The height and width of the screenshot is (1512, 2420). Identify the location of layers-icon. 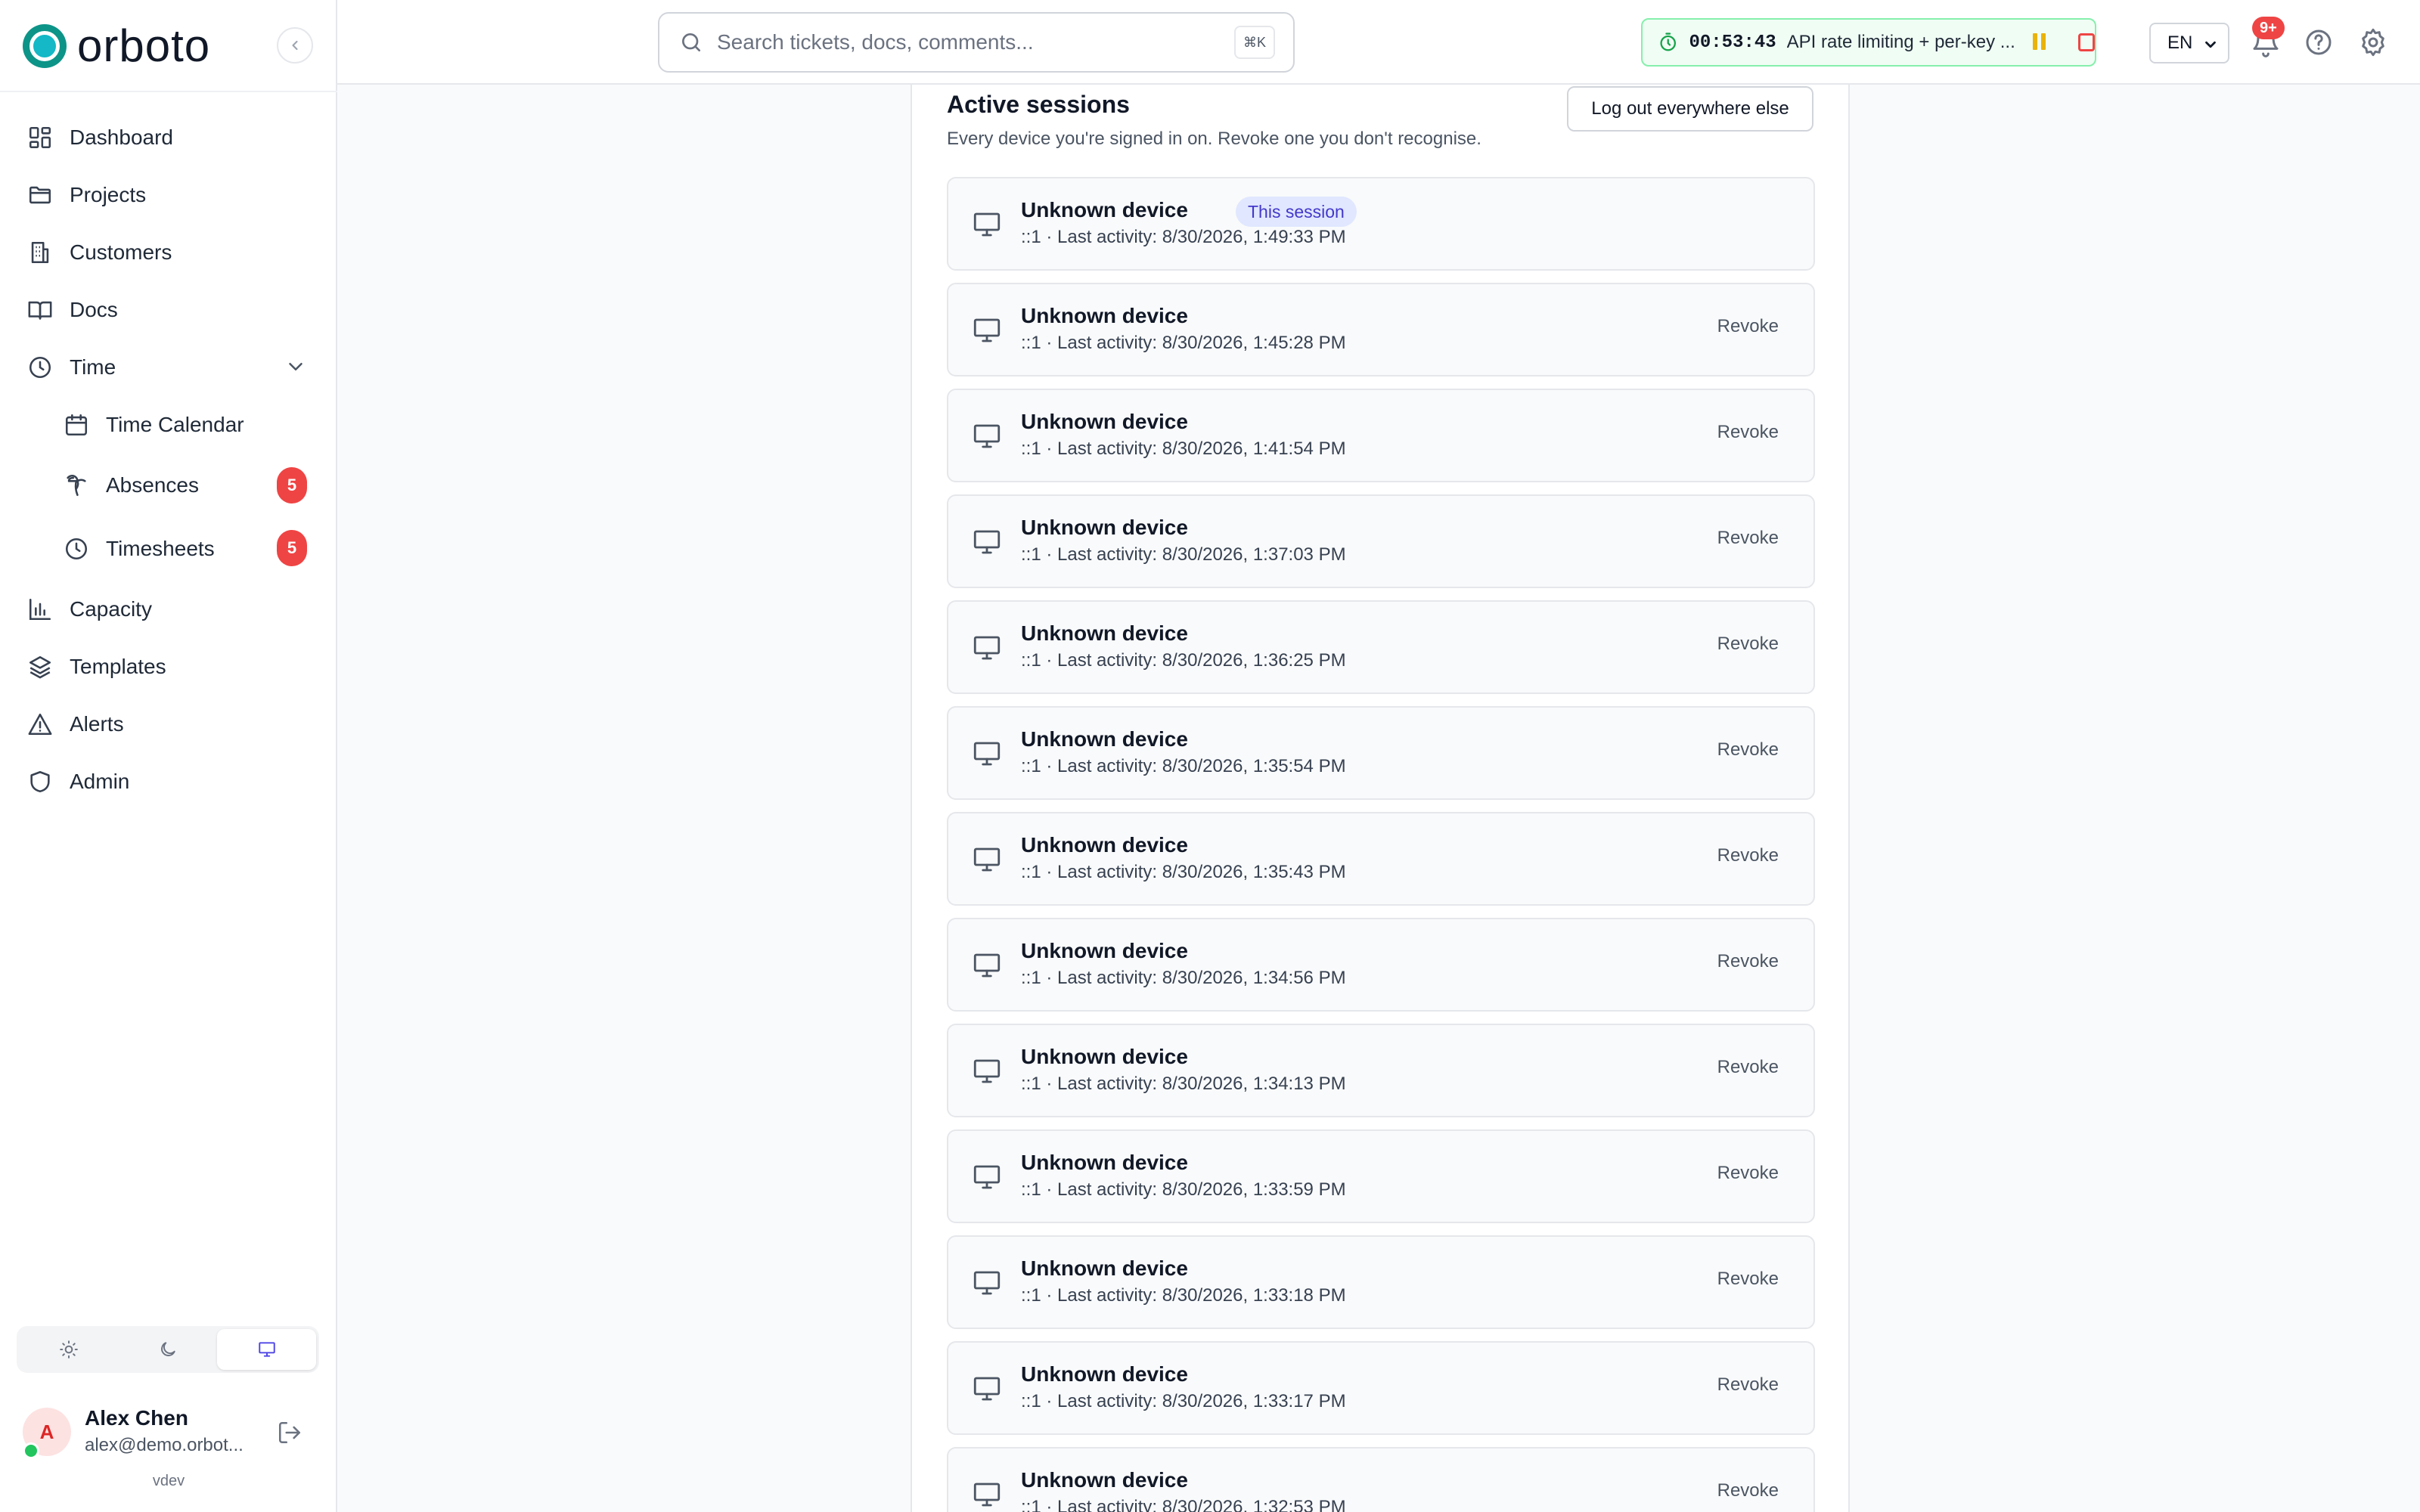
(40, 667).